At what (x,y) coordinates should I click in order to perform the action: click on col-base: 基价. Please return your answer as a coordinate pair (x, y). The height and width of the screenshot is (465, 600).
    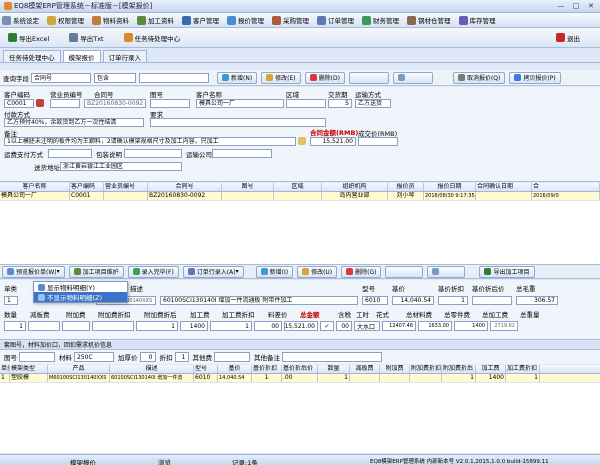
    Looking at the image, I should click on (235, 369).